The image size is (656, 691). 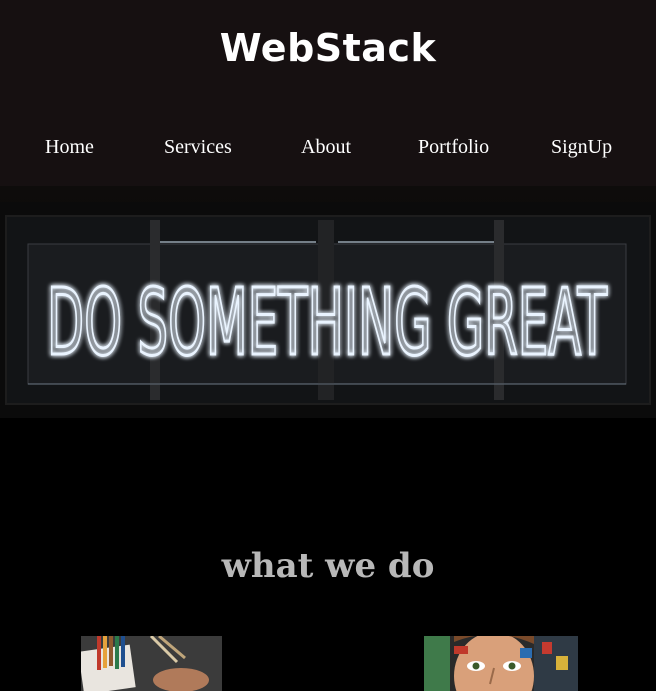 I want to click on street-art-illustration, so click(x=501, y=663).